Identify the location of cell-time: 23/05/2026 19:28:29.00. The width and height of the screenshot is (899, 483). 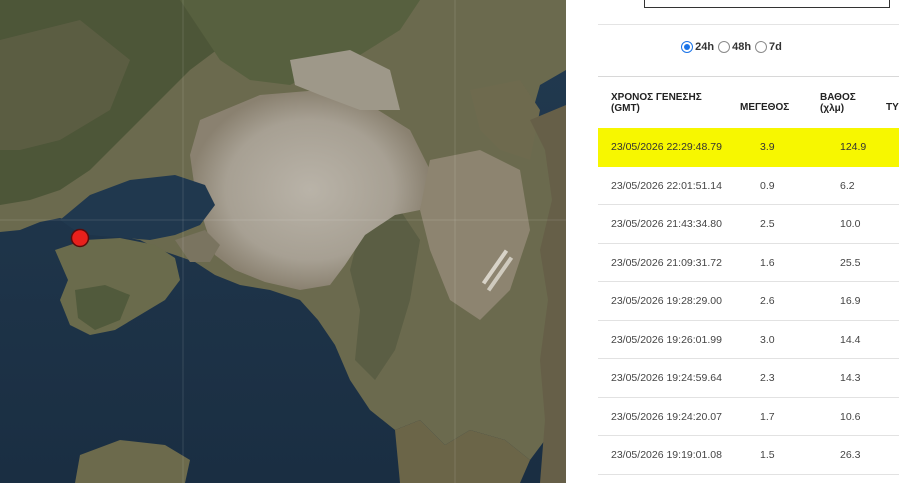
(666, 301).